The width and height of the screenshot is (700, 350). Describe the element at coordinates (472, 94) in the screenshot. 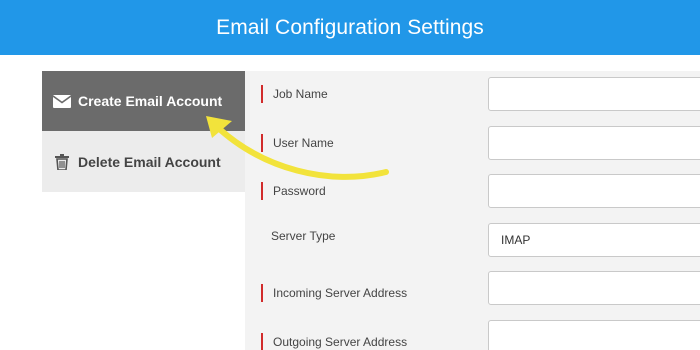

I see `form-row-job-name: Job Name` at that location.